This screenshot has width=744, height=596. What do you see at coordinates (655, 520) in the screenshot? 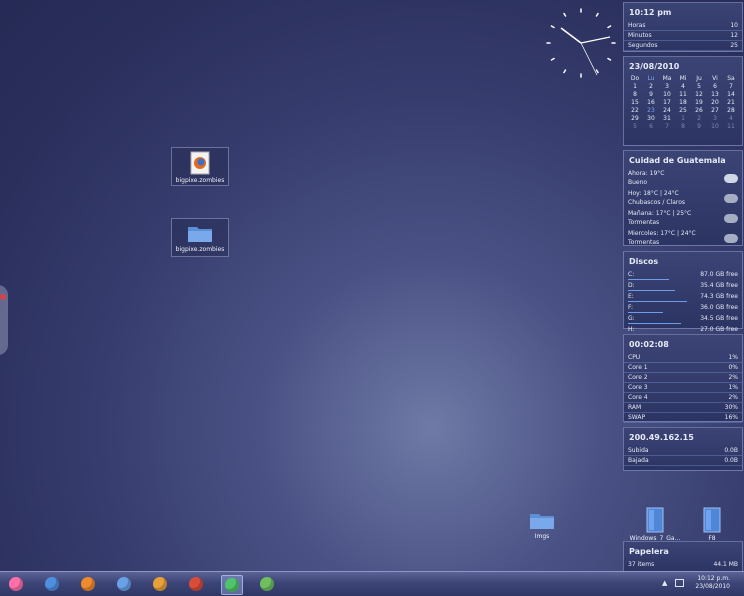
I see `document-icon` at bounding box center [655, 520].